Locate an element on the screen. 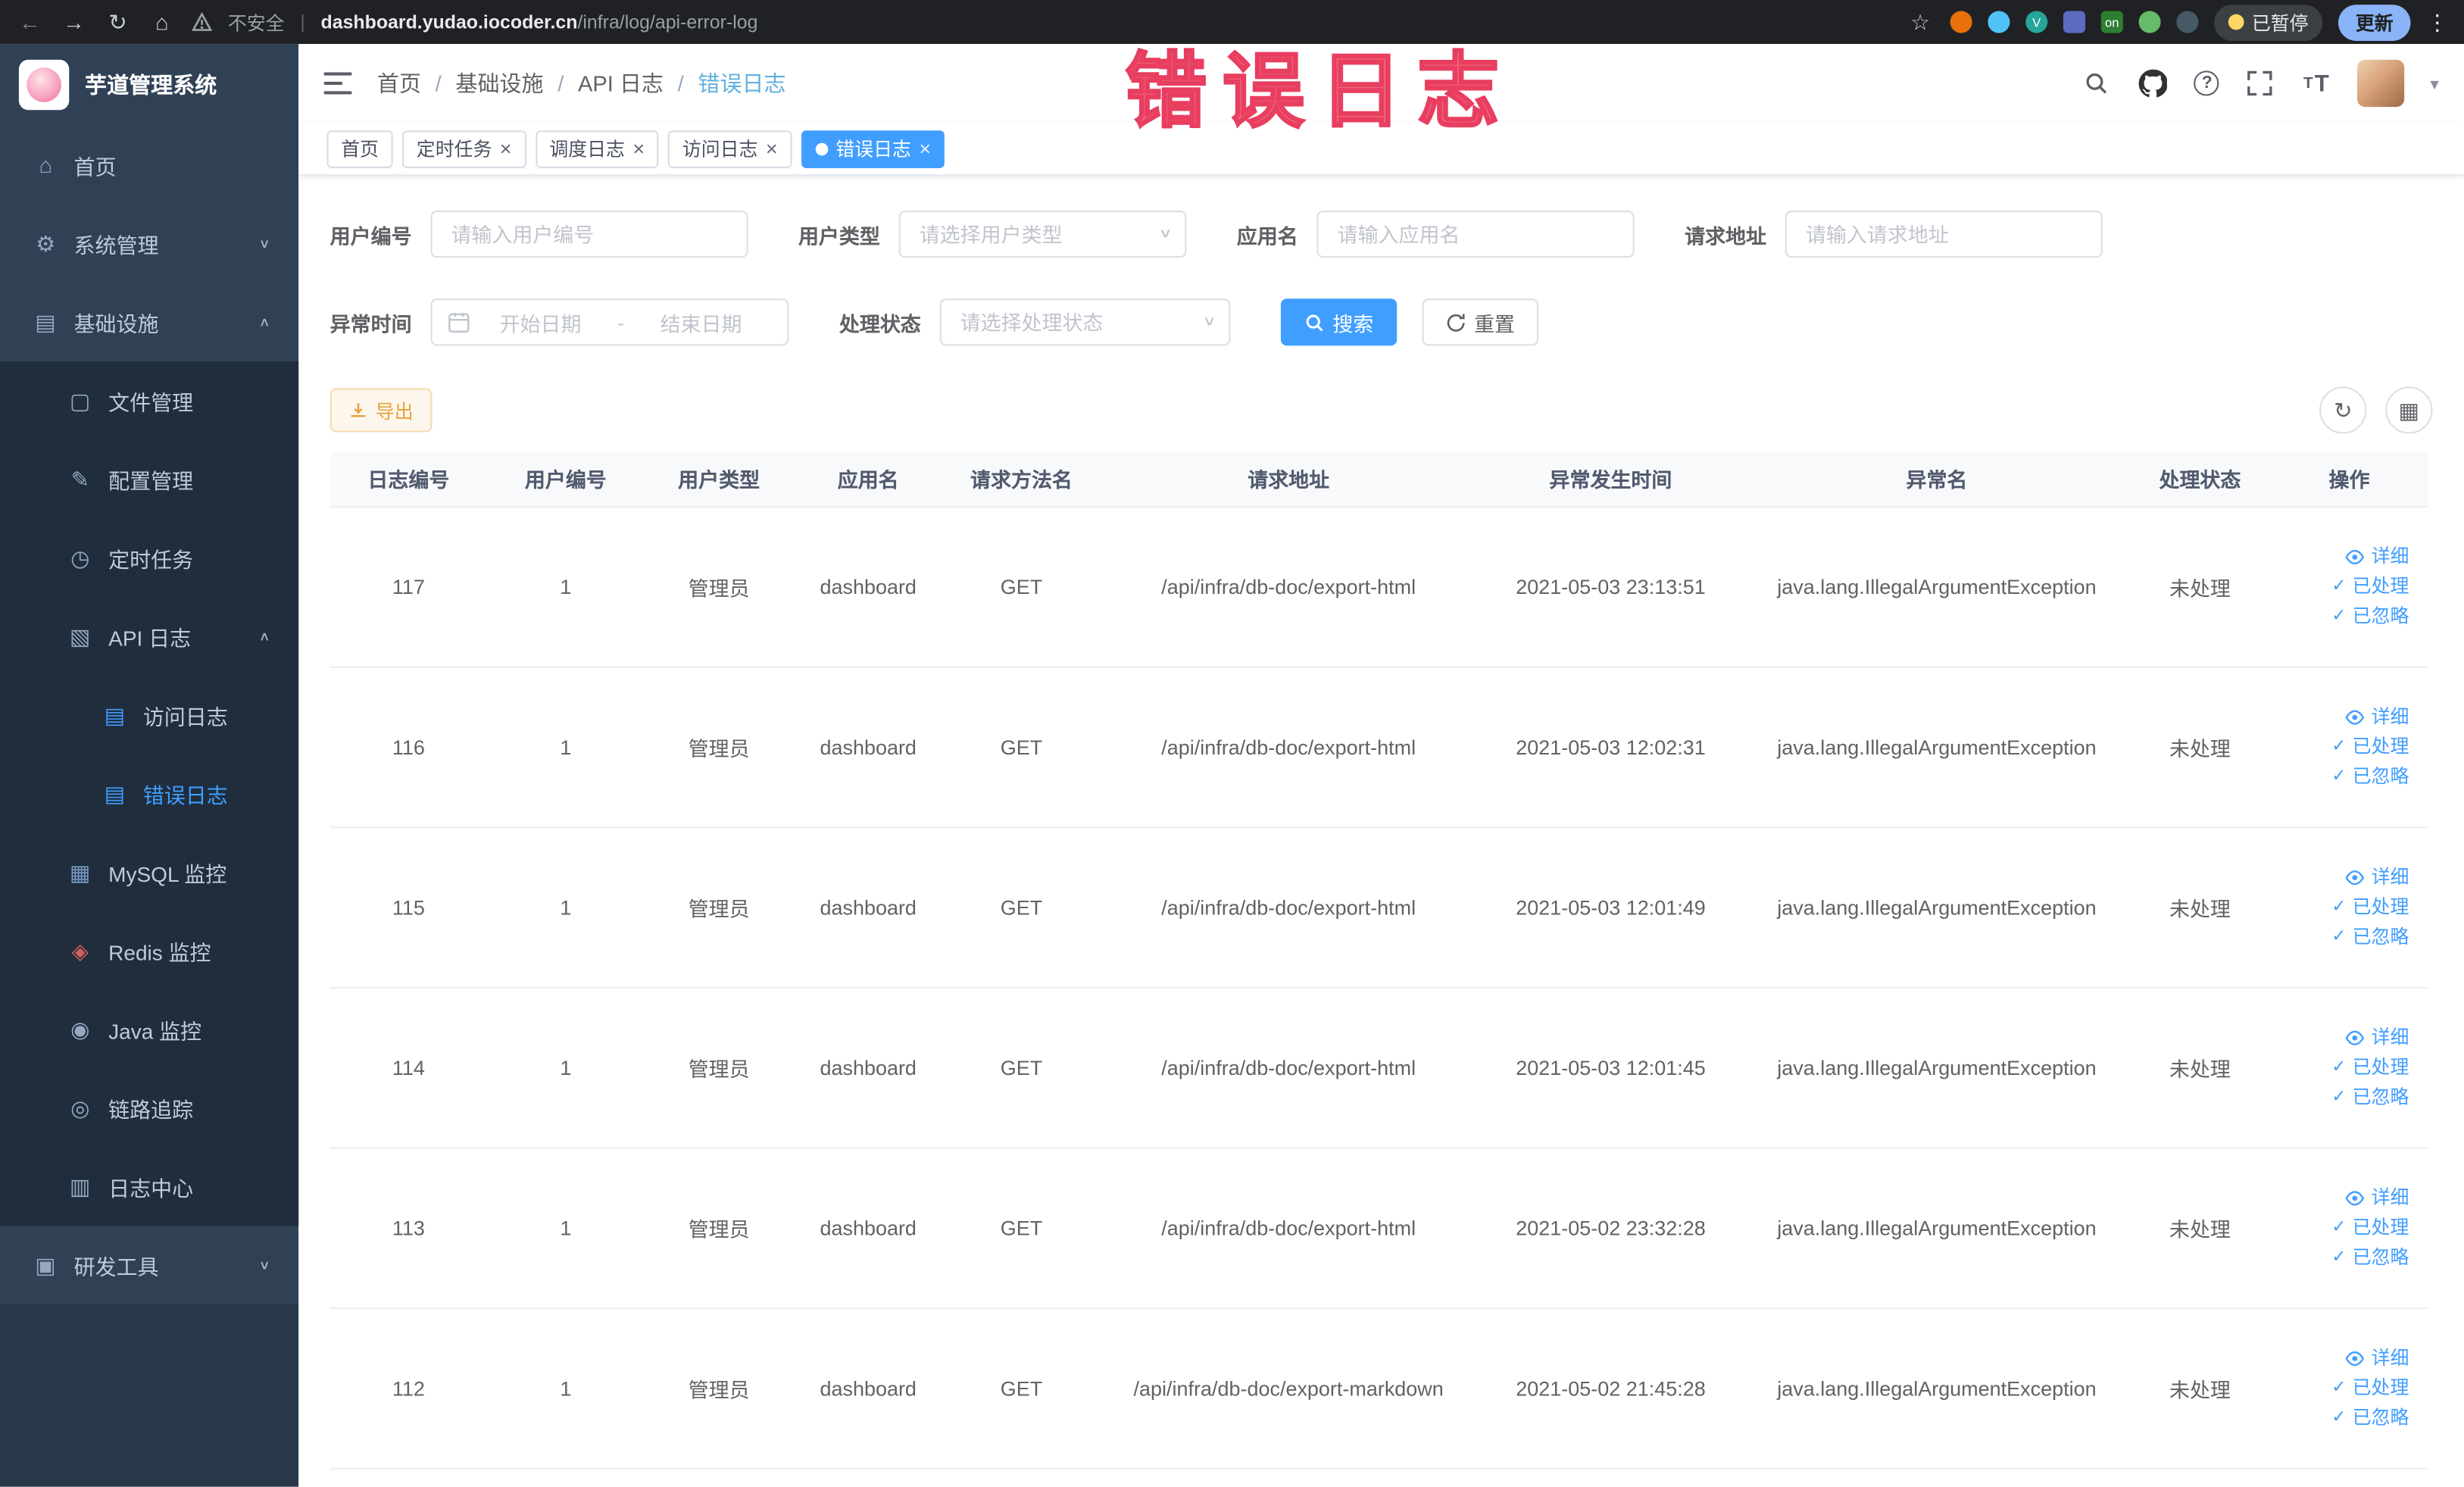 Image resolution: width=2464 pixels, height=1487 pixels. sidebar-item-4: ✎ 配置管理 is located at coordinates (149, 479).